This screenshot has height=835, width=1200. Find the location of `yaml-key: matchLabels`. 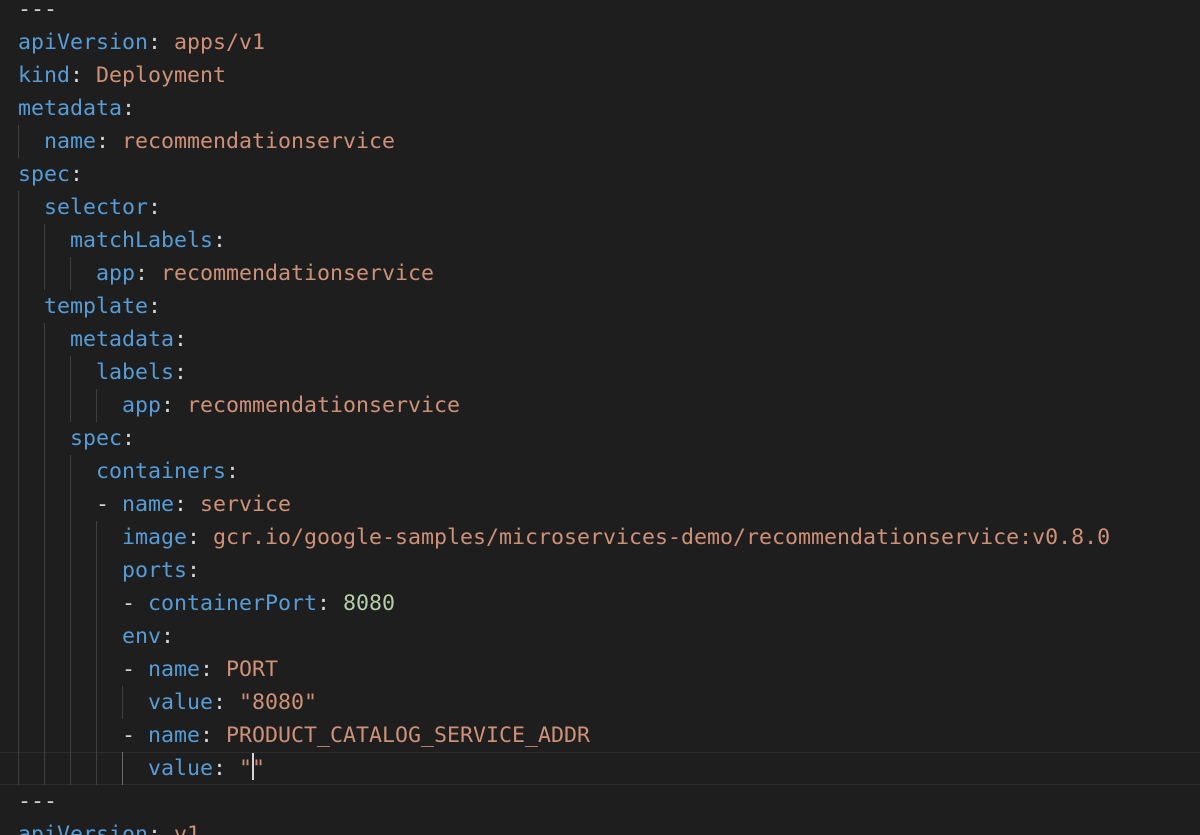

yaml-key: matchLabels is located at coordinates (142, 240).